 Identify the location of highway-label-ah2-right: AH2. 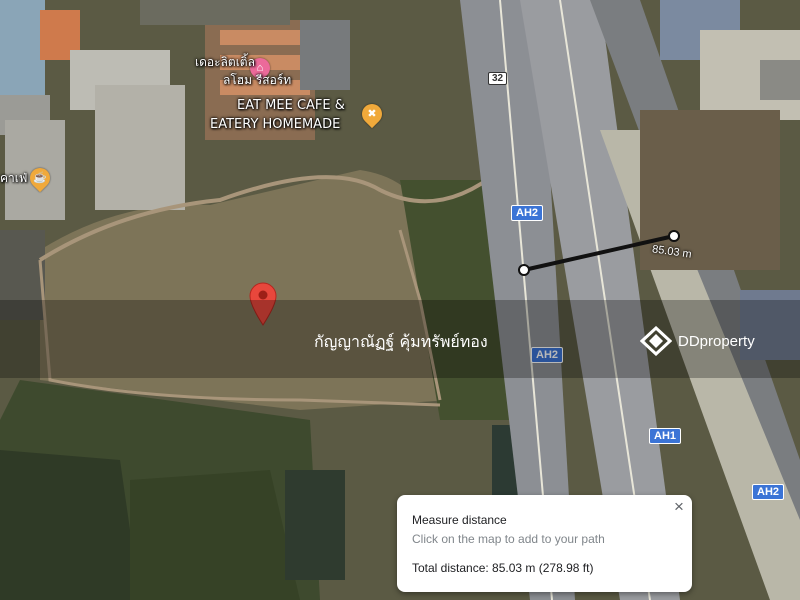
(768, 492).